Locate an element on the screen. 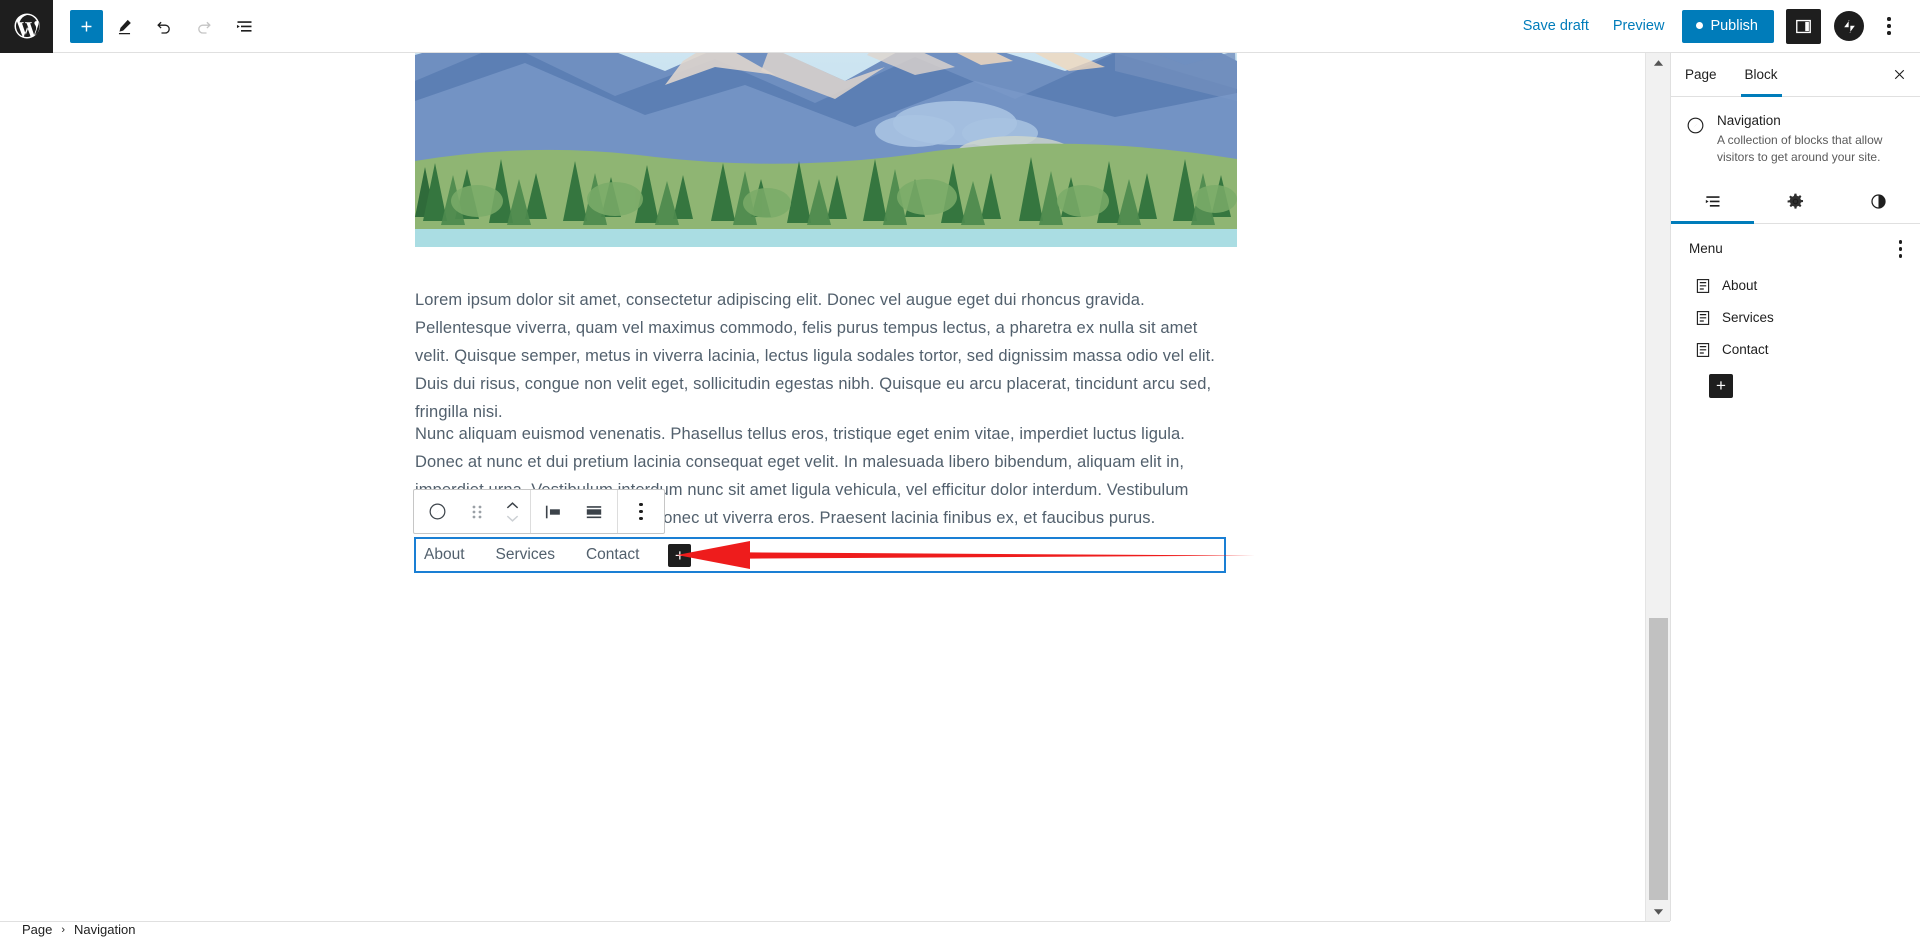 The image size is (1920, 937). breadcrumb-item-navigation: Navigation is located at coordinates (104, 929).